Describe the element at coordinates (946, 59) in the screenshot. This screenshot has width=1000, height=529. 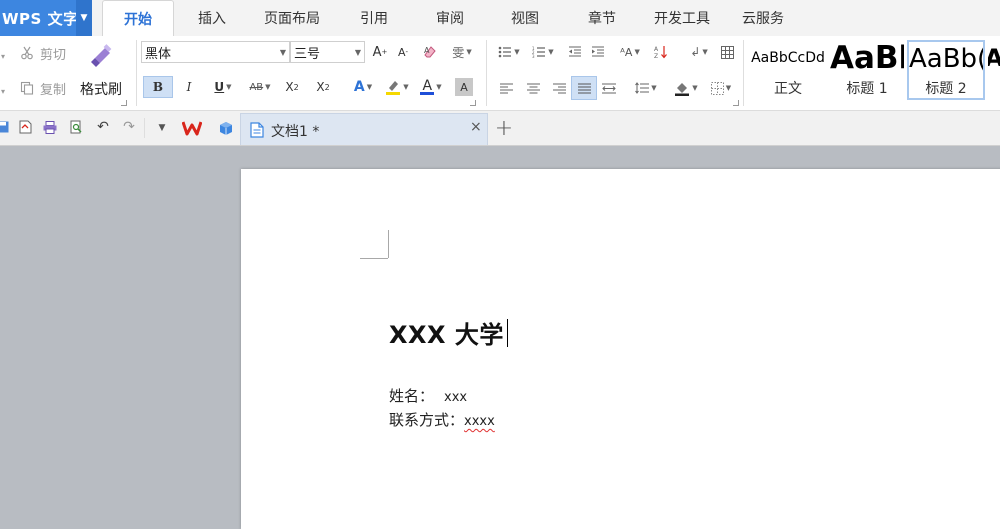
I see `style-heading-2-sample: AaBb(` at that location.